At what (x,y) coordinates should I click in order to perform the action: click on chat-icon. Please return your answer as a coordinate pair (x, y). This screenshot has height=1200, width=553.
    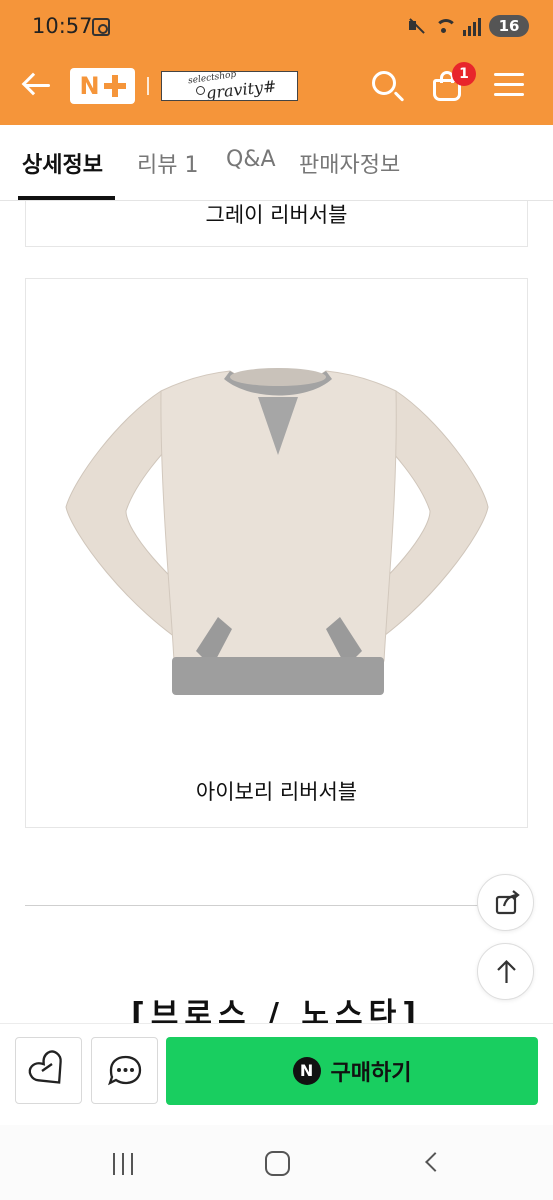
    Looking at the image, I should click on (124, 1070).